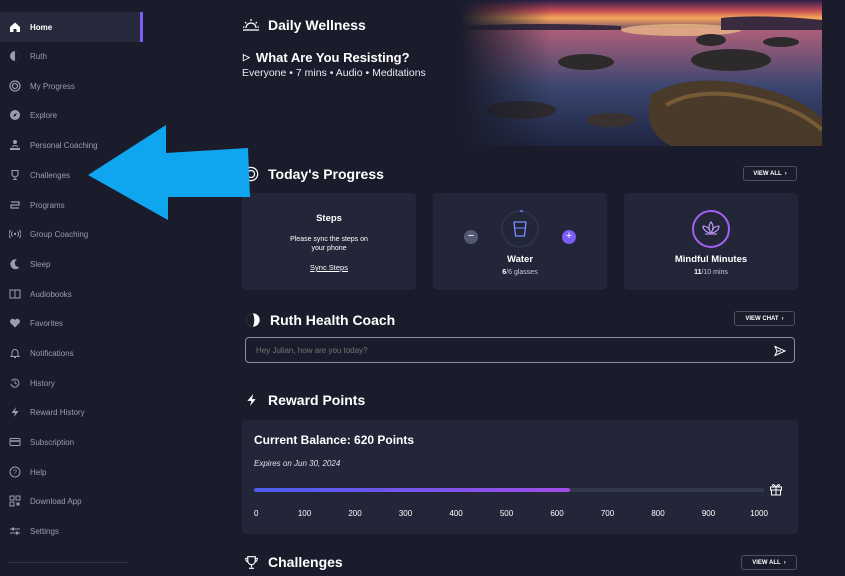 The width and height of the screenshot is (845, 576). I want to click on sidebar-item-history: History, so click(71, 383).